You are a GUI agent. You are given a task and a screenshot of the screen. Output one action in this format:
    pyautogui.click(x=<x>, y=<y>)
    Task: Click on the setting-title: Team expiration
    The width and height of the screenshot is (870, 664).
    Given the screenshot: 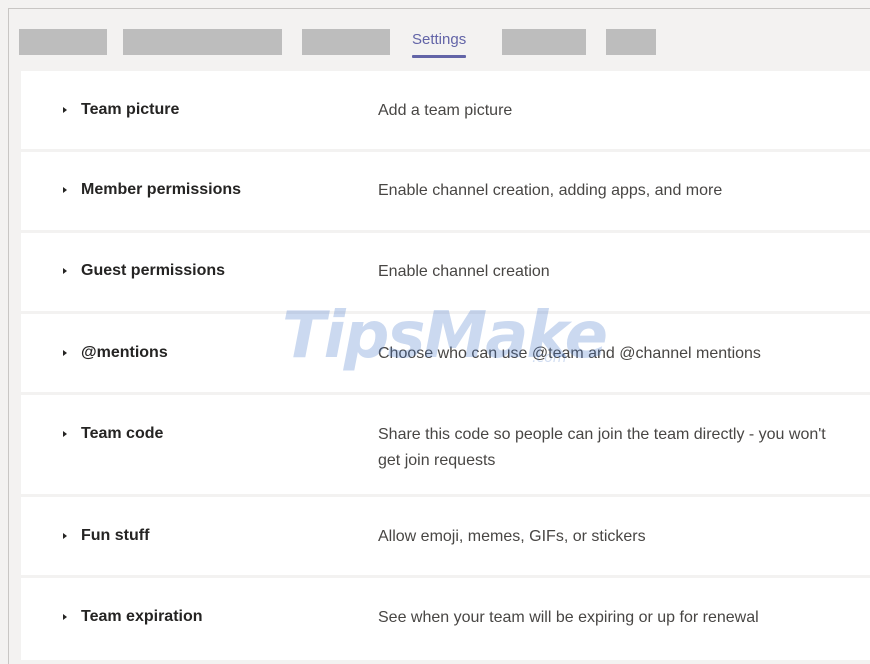 What is the action you would take?
    pyautogui.click(x=142, y=616)
    